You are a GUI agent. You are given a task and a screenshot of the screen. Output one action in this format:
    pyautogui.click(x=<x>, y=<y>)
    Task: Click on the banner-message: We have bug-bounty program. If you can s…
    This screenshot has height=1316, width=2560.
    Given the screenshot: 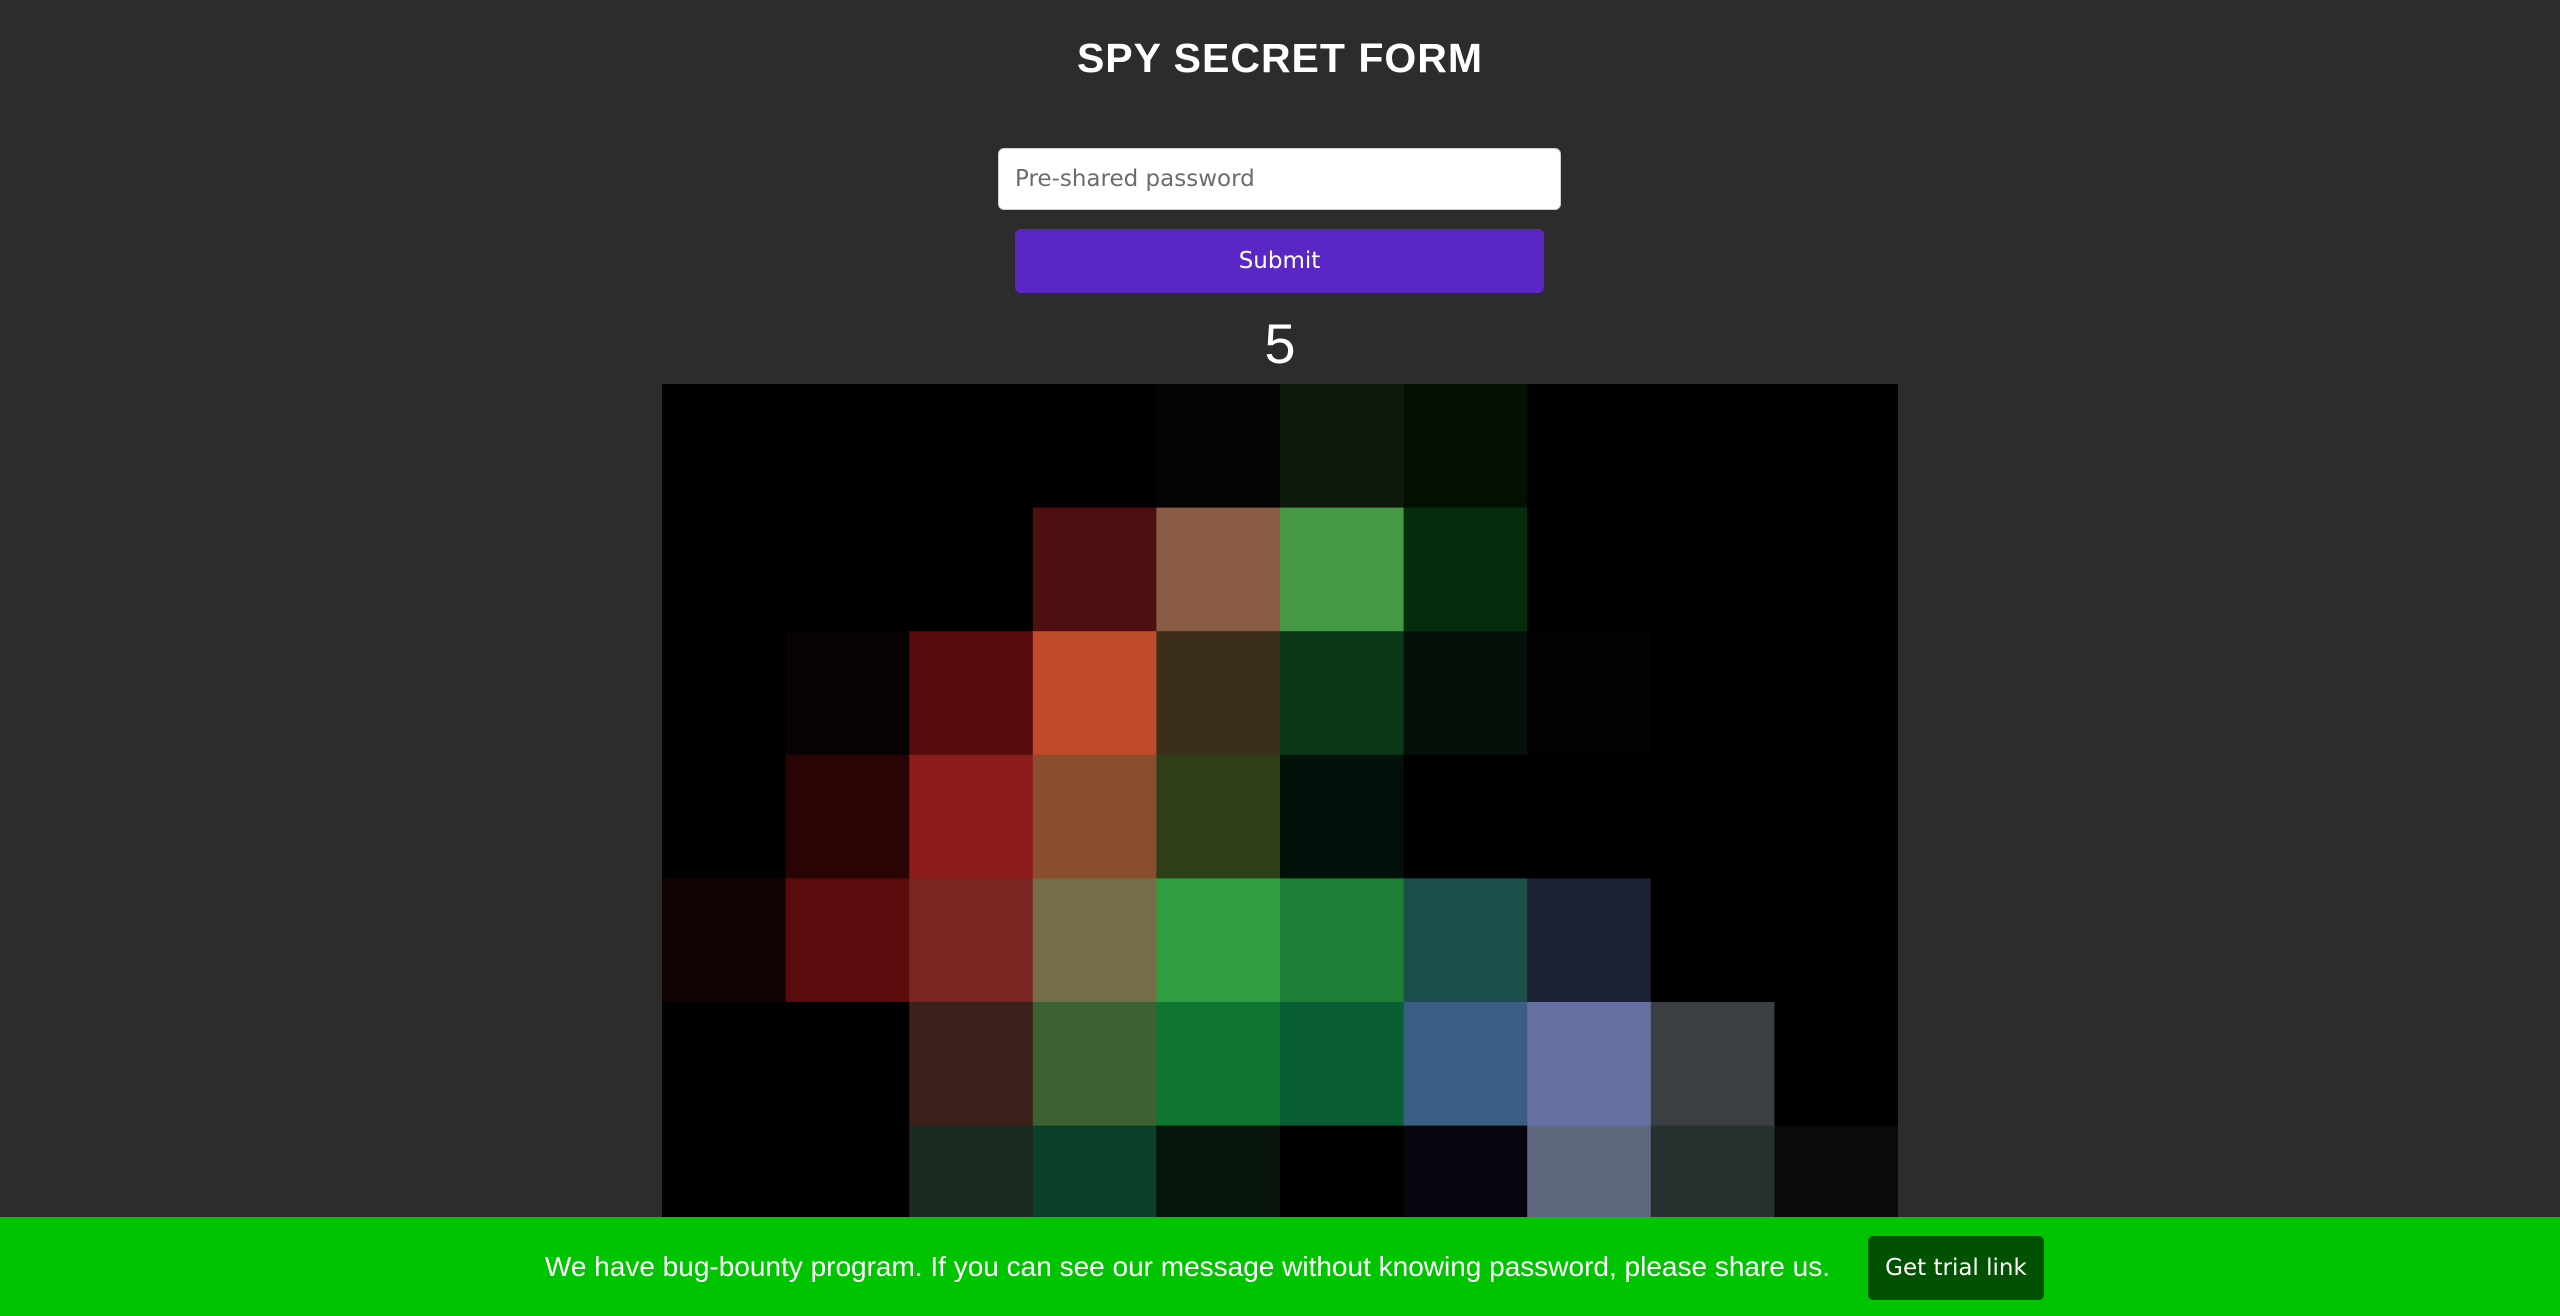 What is the action you would take?
    pyautogui.click(x=1187, y=1266)
    